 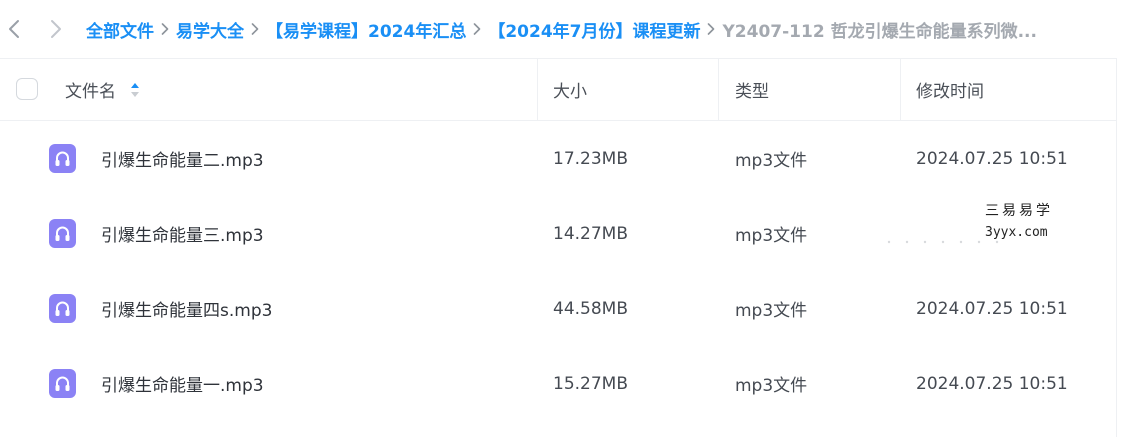 I want to click on chevron-left-icon, so click(x=14, y=29).